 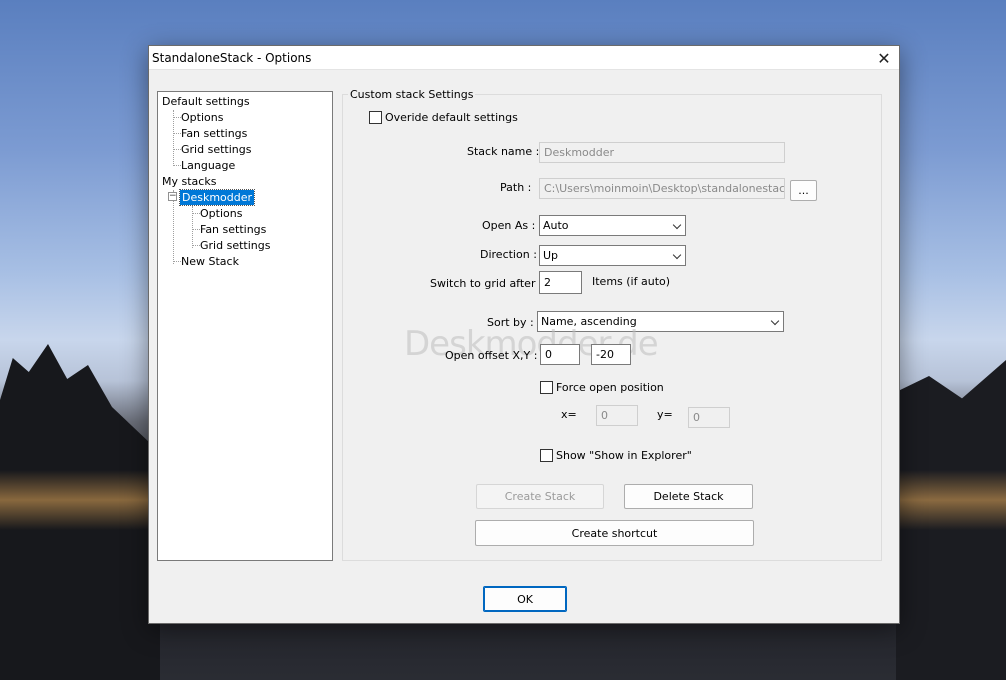 I want to click on create-stack-button: Create Stack, so click(x=540, y=496).